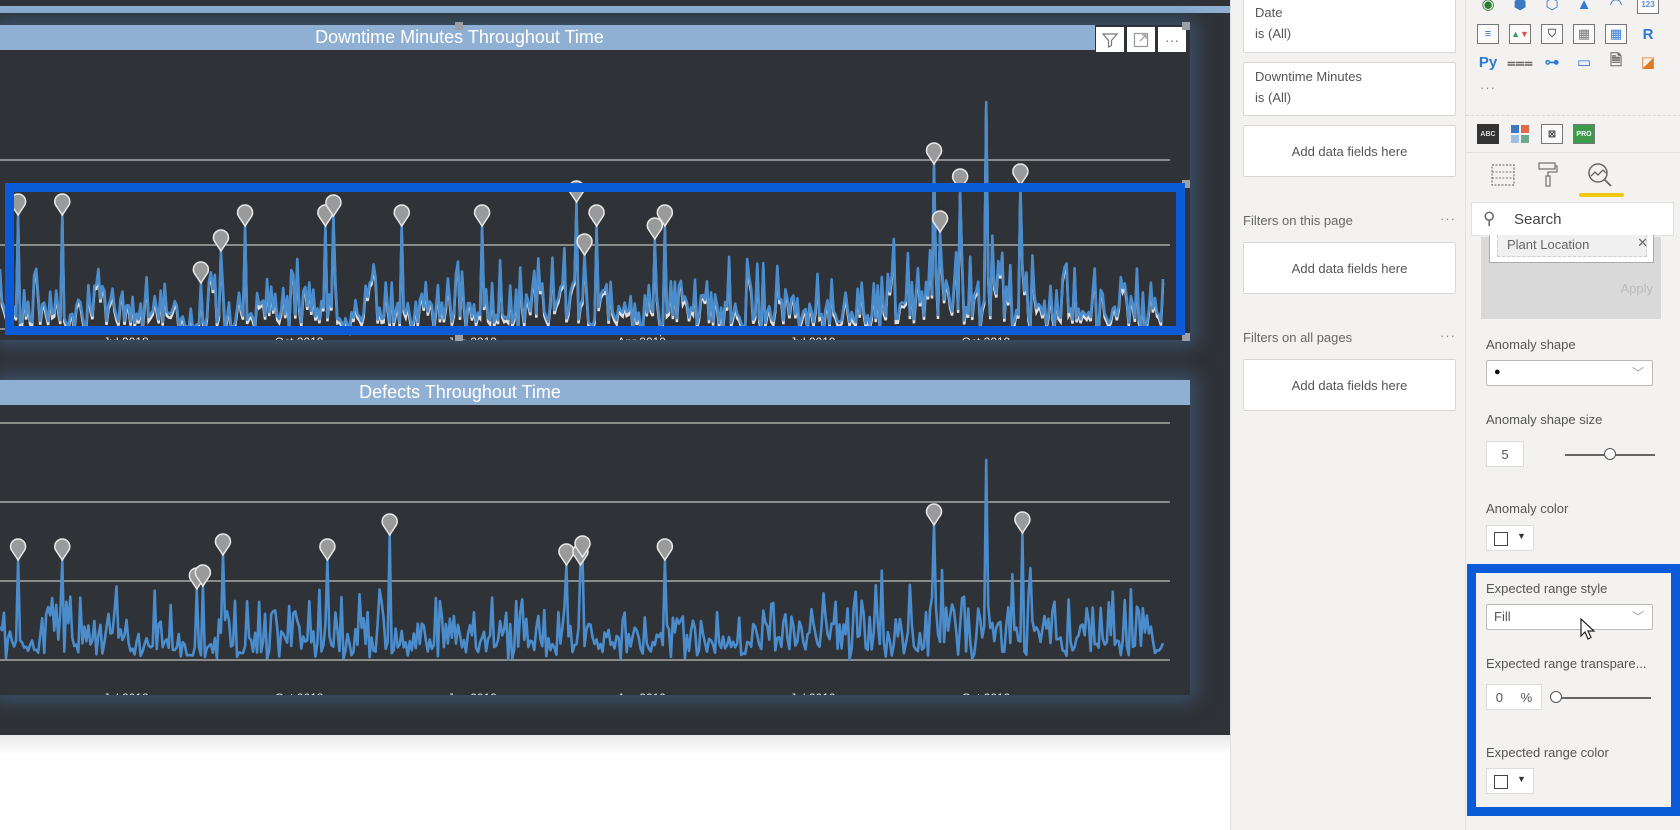  I want to click on kpi-icon: ▲ ▼, so click(1520, 34).